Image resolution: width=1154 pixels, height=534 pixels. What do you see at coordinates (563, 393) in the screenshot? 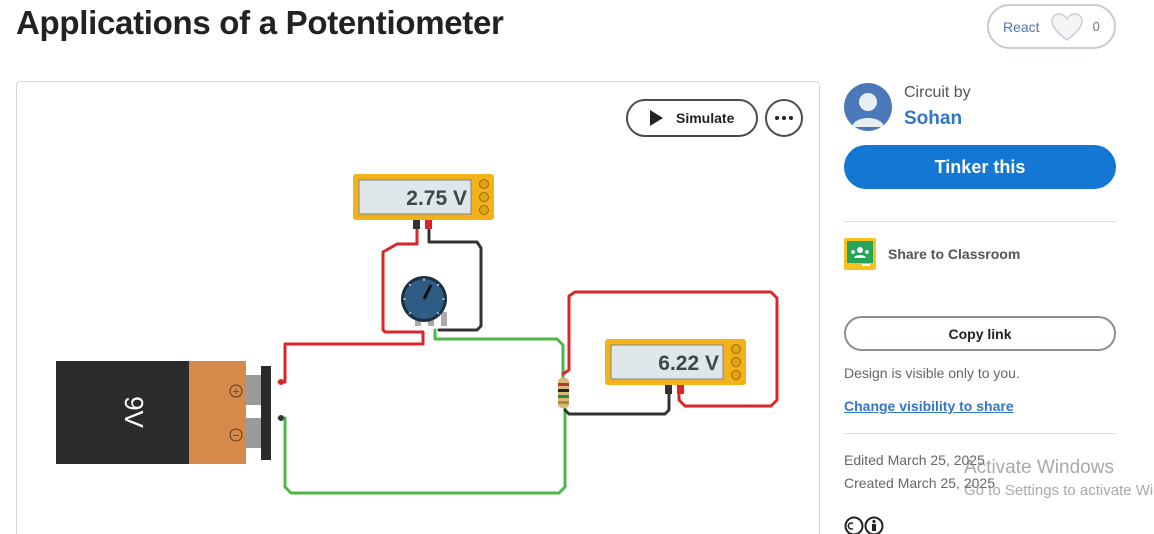
I see `resistor` at bounding box center [563, 393].